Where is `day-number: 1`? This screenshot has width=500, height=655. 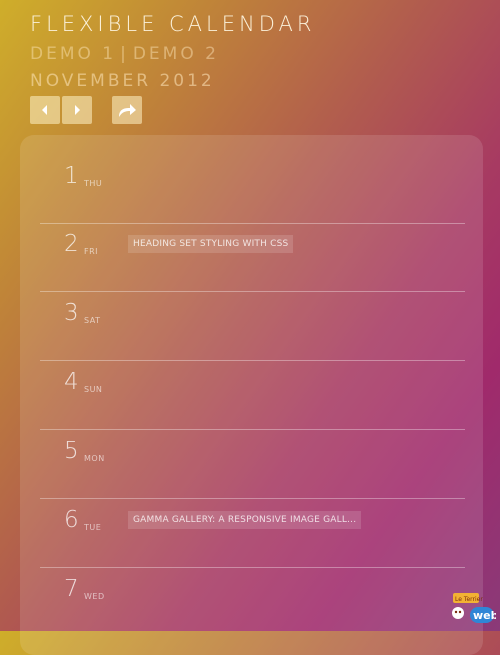 day-number: 1 is located at coordinates (71, 176).